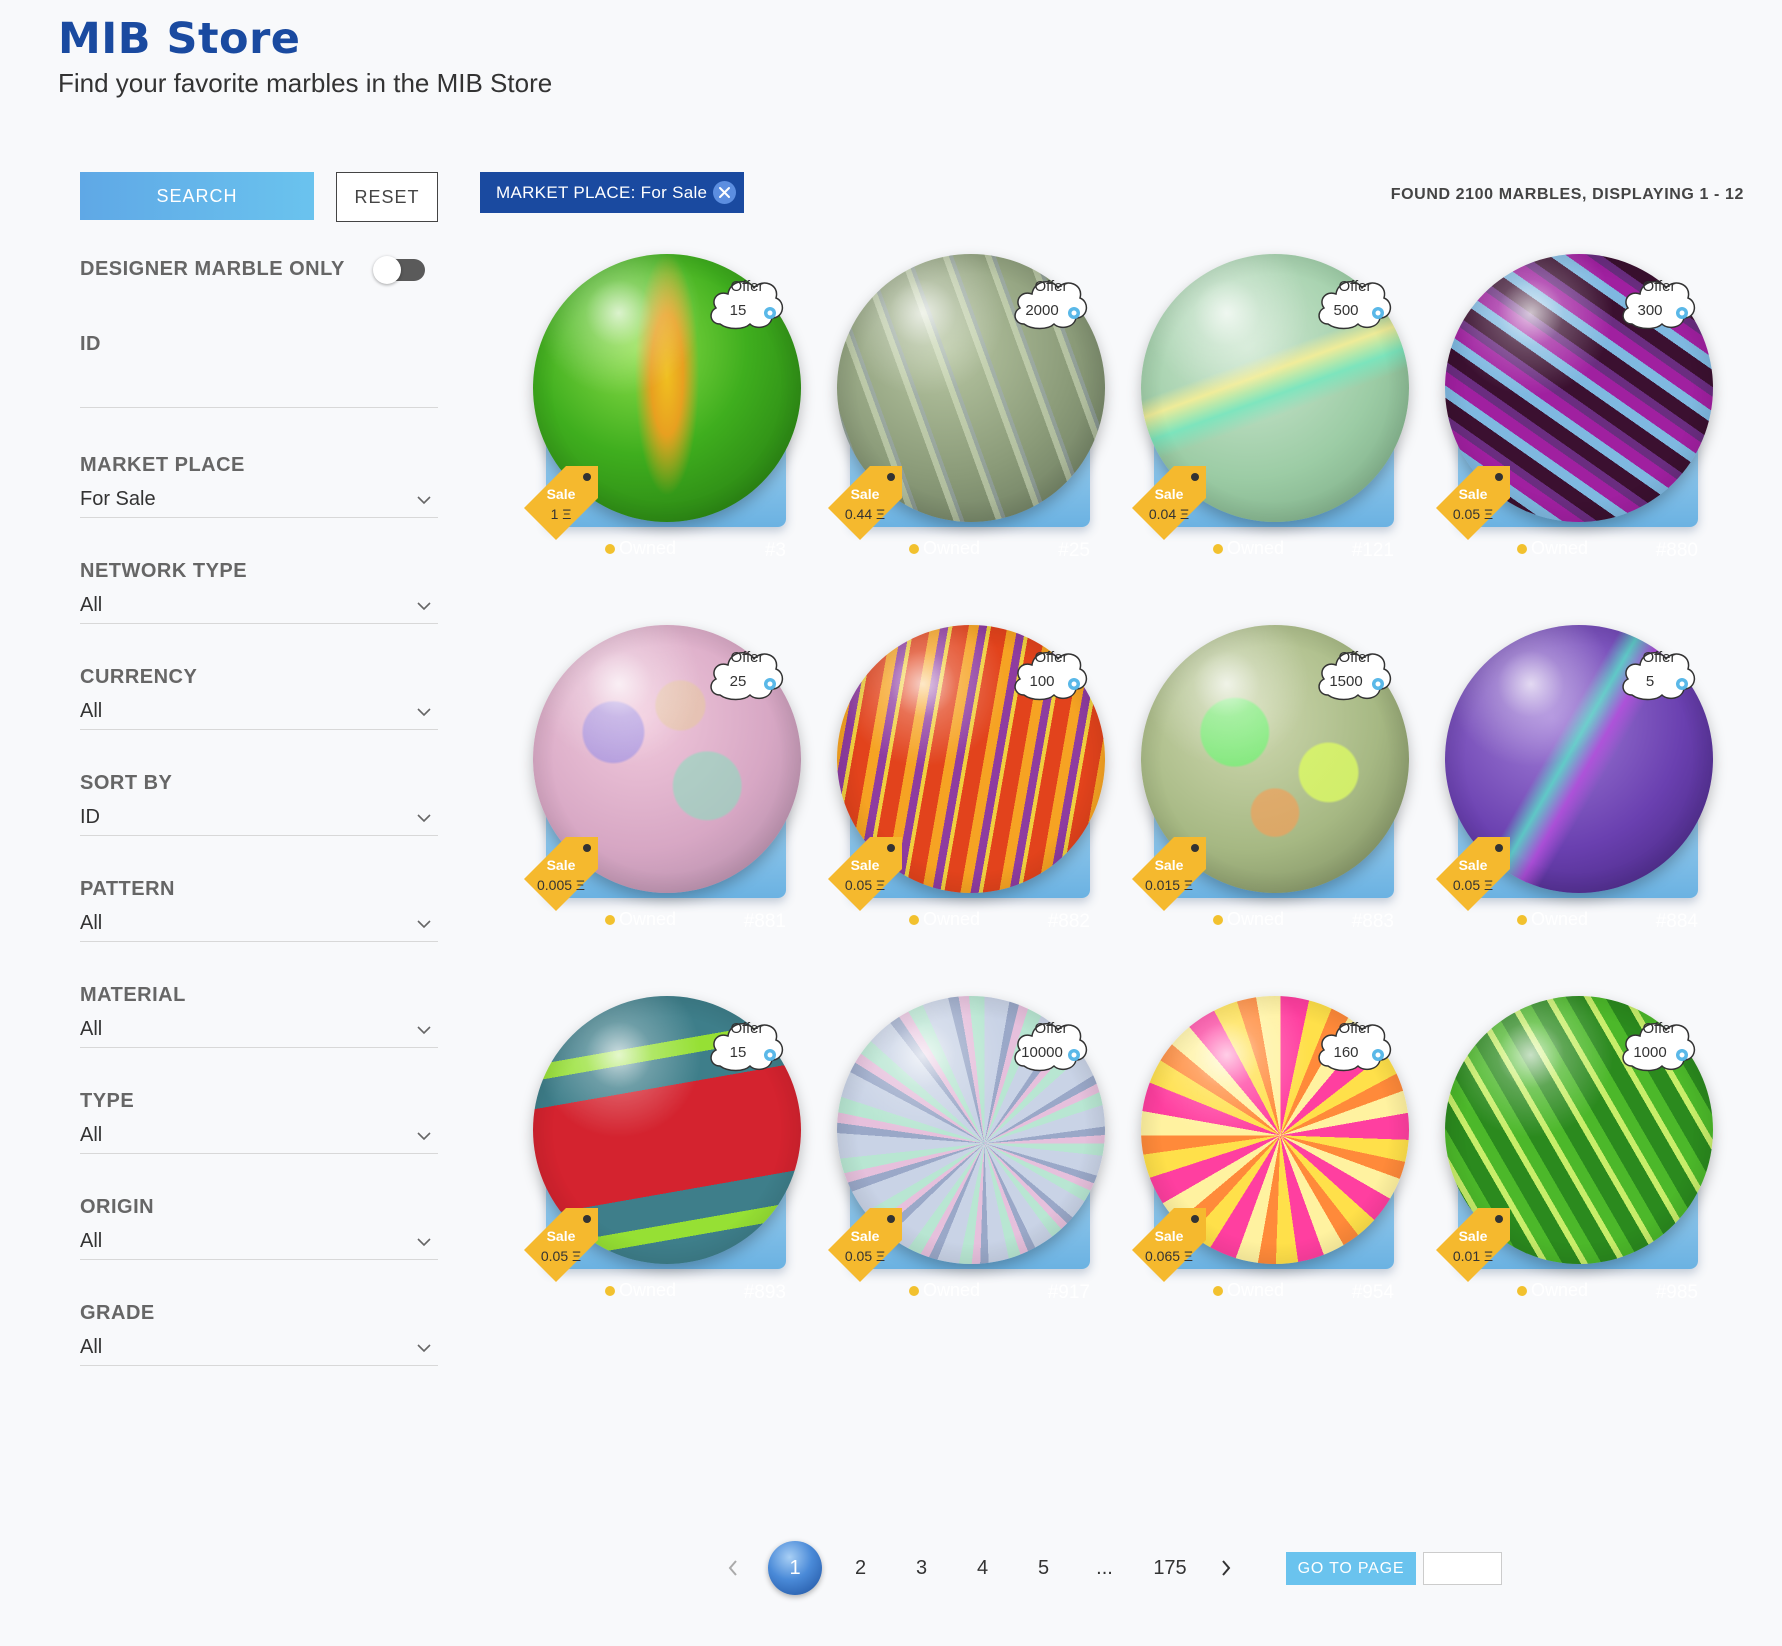 Image resolution: width=1782 pixels, height=1646 pixels. I want to click on page-4: 4, so click(982, 1568).